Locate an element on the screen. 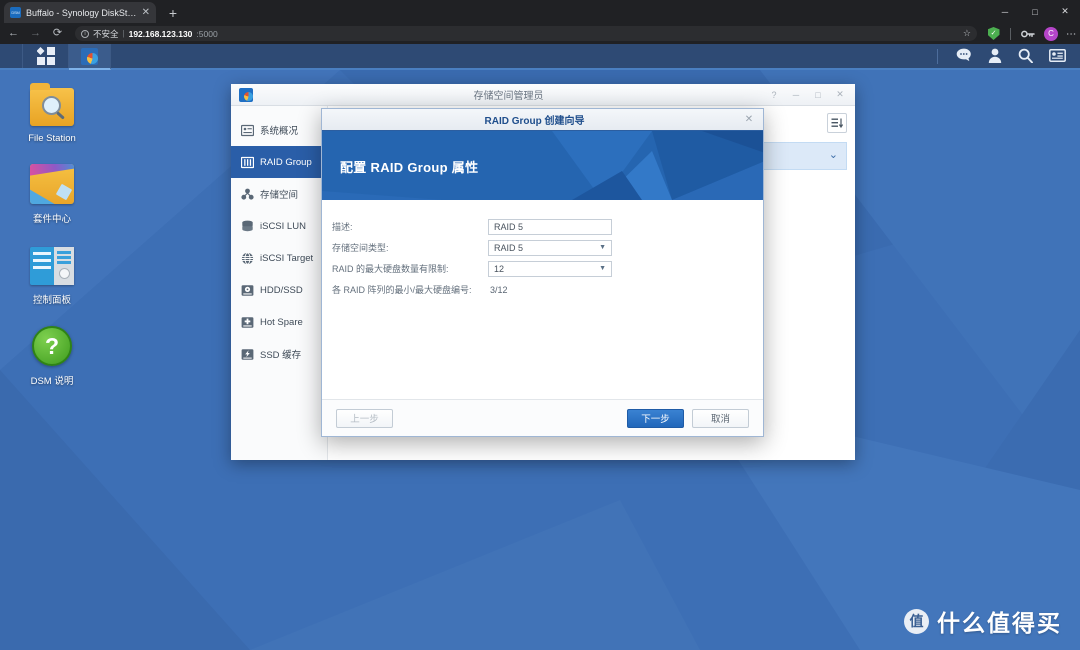 The width and height of the screenshot is (1080, 650). sidebar-item-iscsi-lun: iSCSI LUN is located at coordinates (279, 226).